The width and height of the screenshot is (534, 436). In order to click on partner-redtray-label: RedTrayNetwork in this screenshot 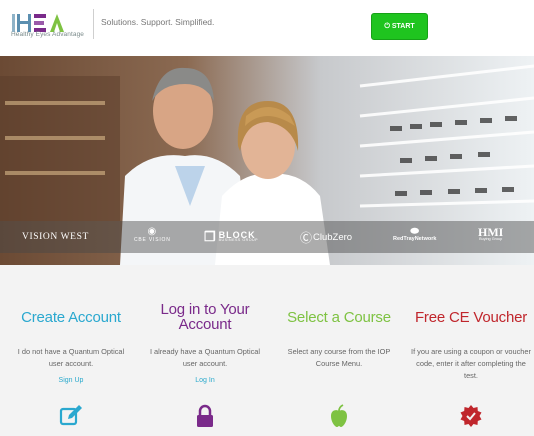, I will do `click(415, 239)`.